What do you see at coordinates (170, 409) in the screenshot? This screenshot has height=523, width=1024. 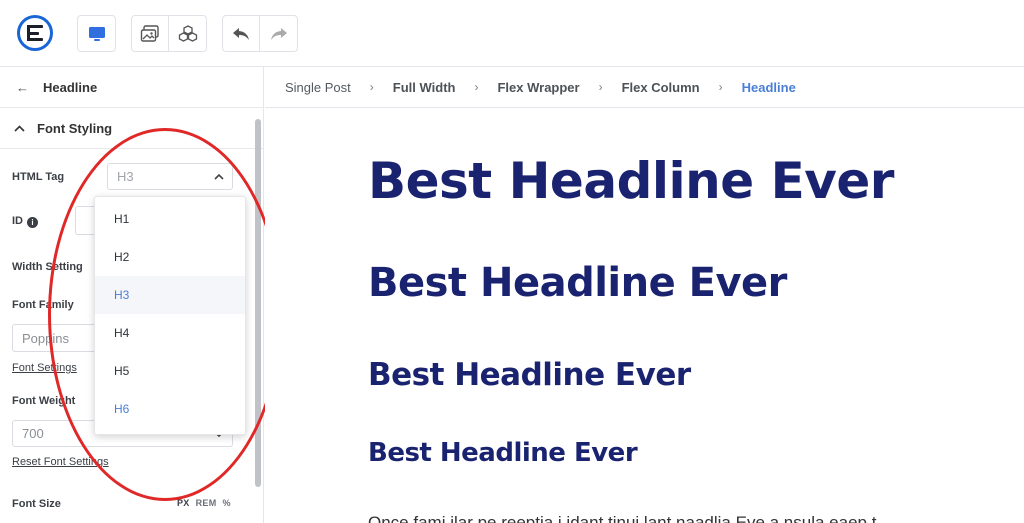 I see `dropdown-option-h6: H6` at bounding box center [170, 409].